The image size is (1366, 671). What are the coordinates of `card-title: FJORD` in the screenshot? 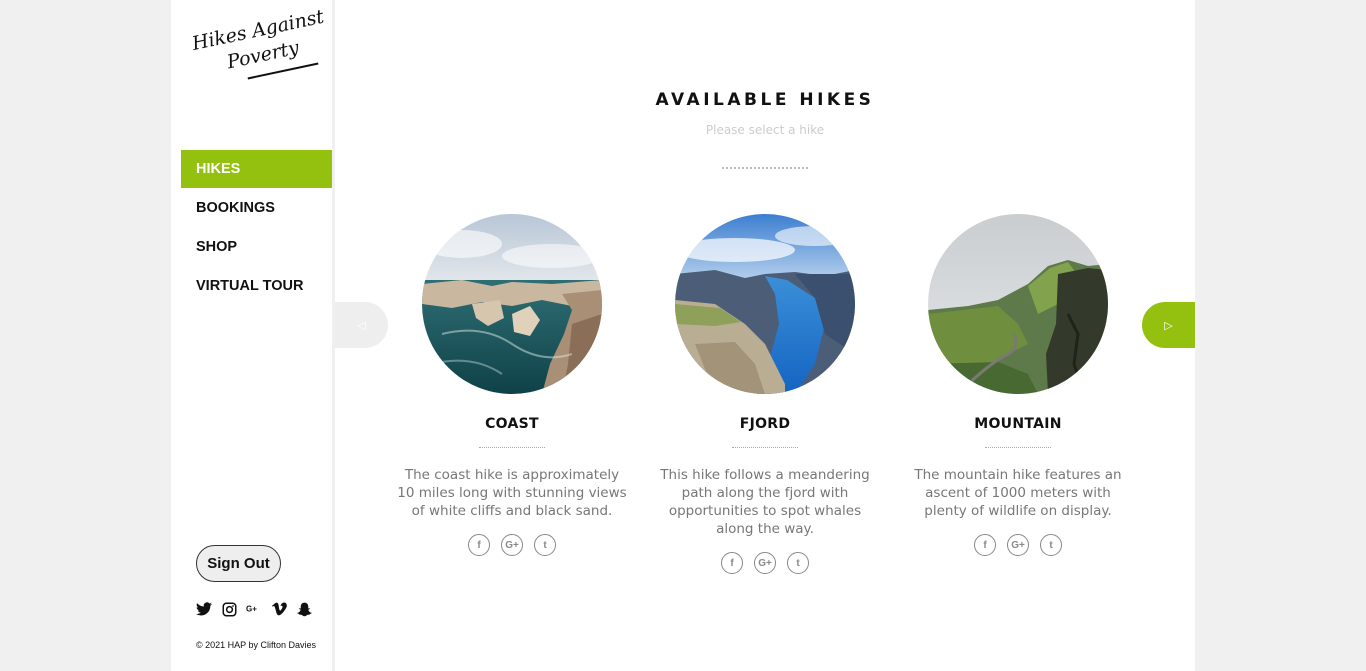 It's located at (765, 424).